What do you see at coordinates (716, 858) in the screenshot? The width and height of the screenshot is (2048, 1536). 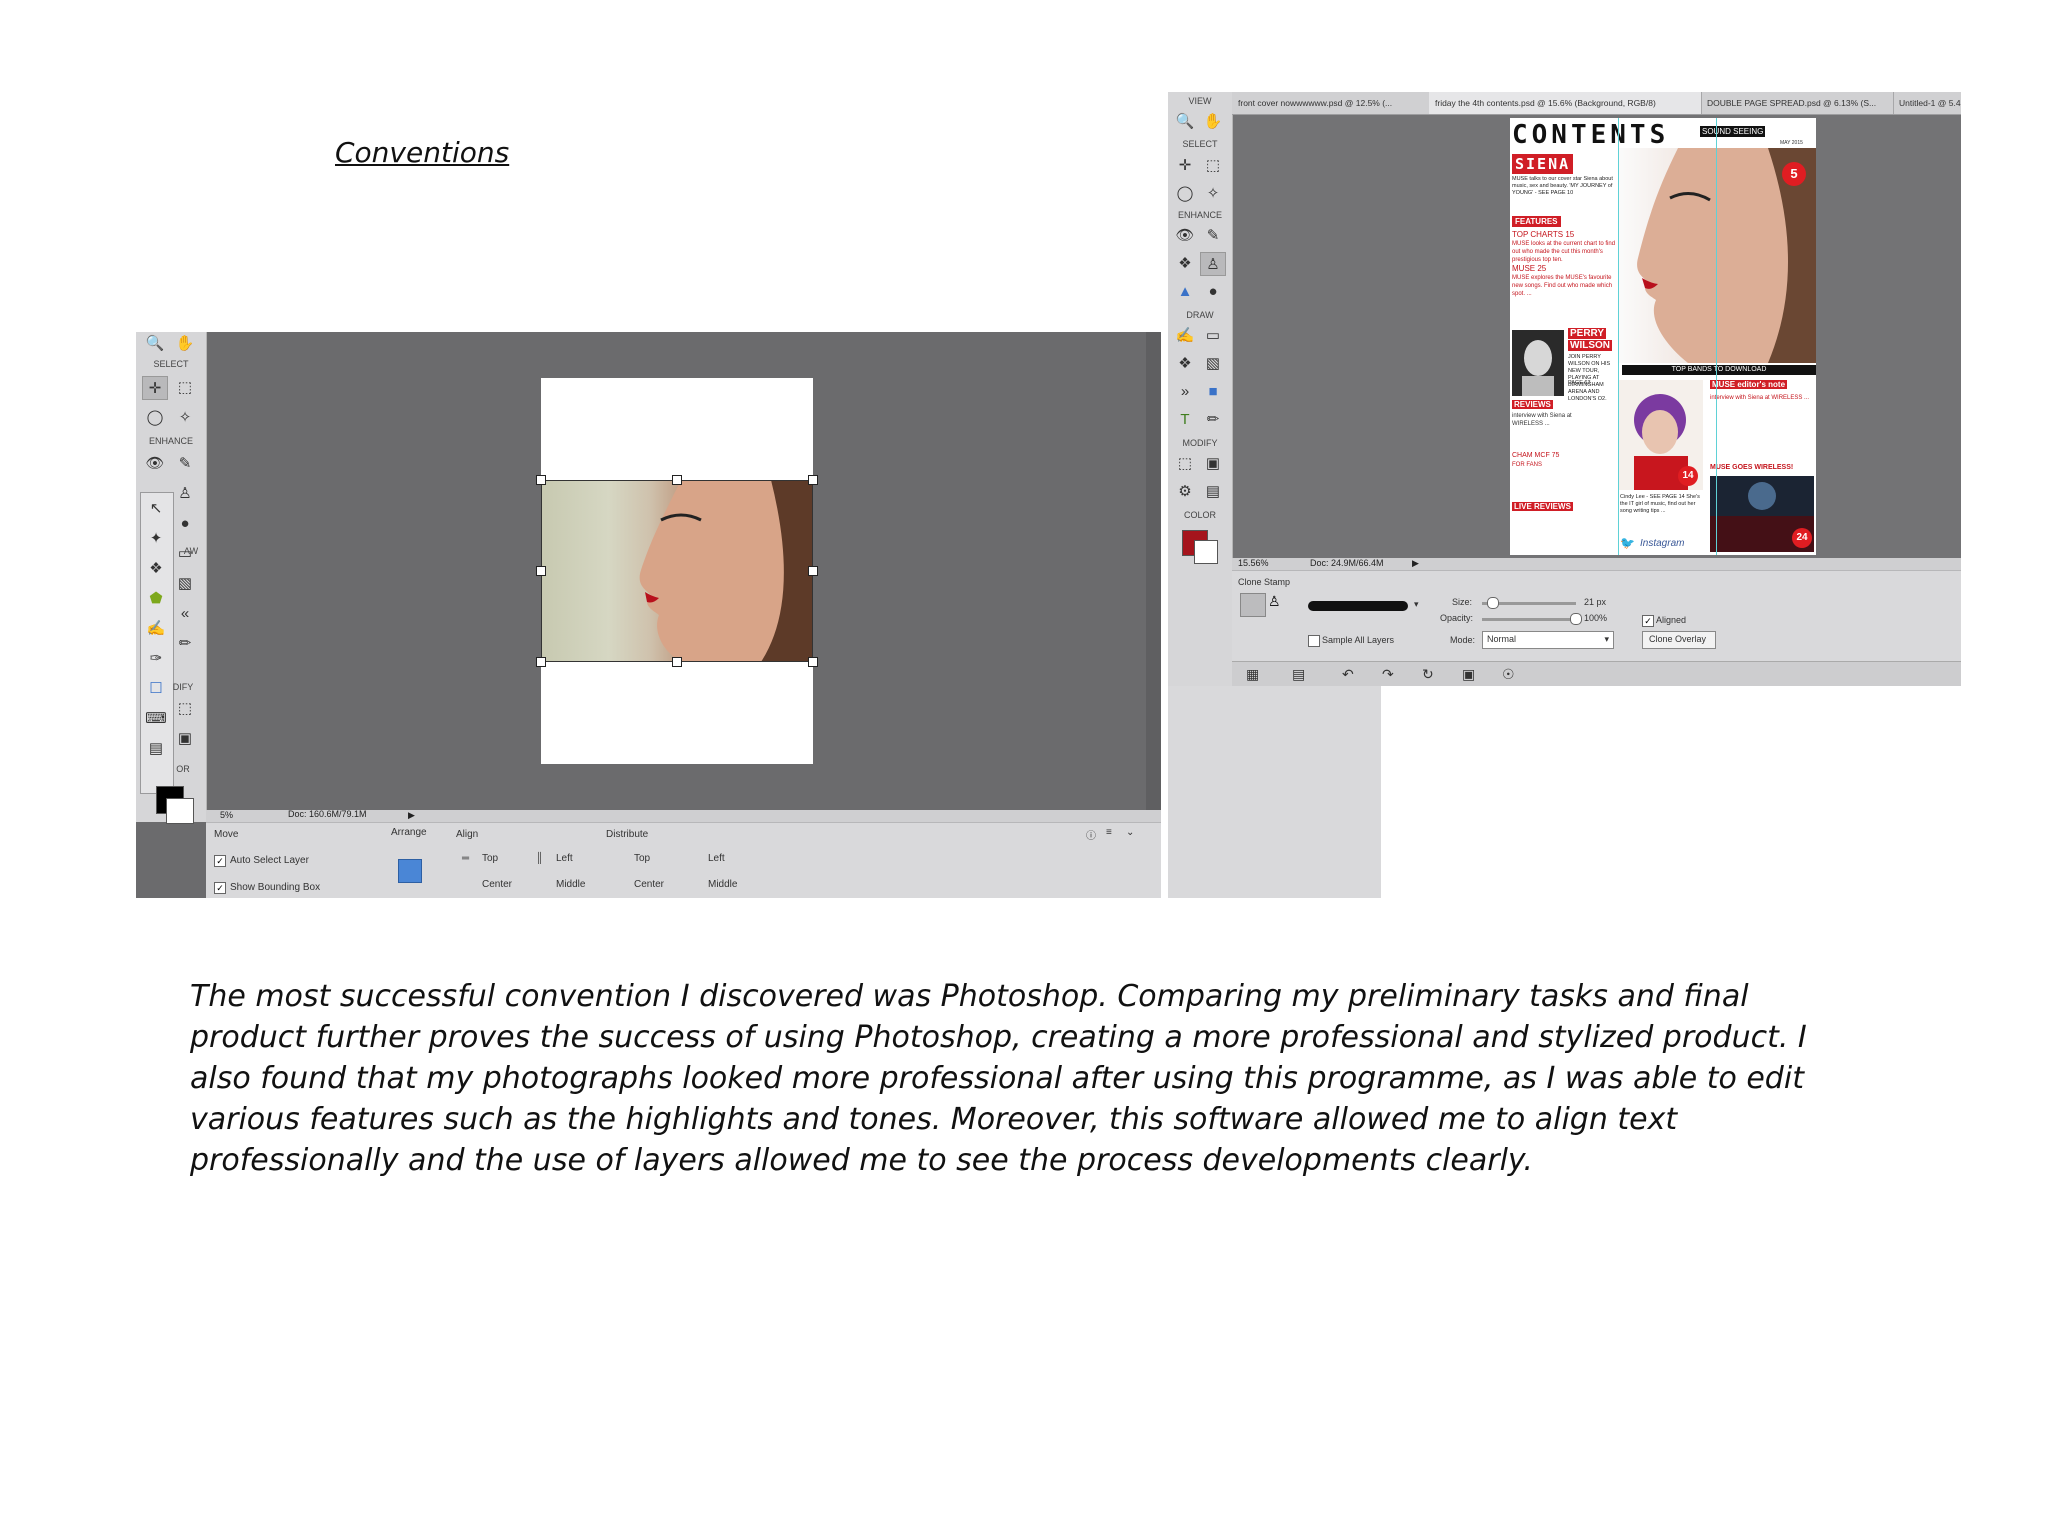 I see `dist-left-label: Left` at bounding box center [716, 858].